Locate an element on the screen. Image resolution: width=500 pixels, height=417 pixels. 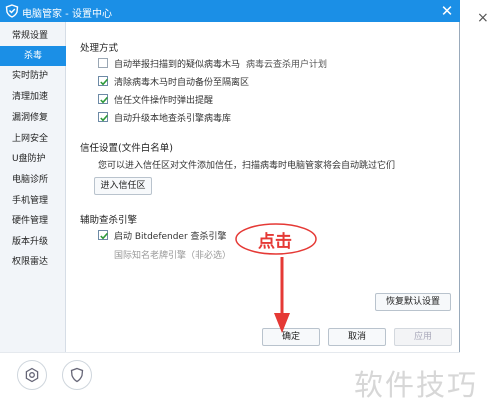
section-title-engine: 辅助查杀引擎 is located at coordinates (109, 220).